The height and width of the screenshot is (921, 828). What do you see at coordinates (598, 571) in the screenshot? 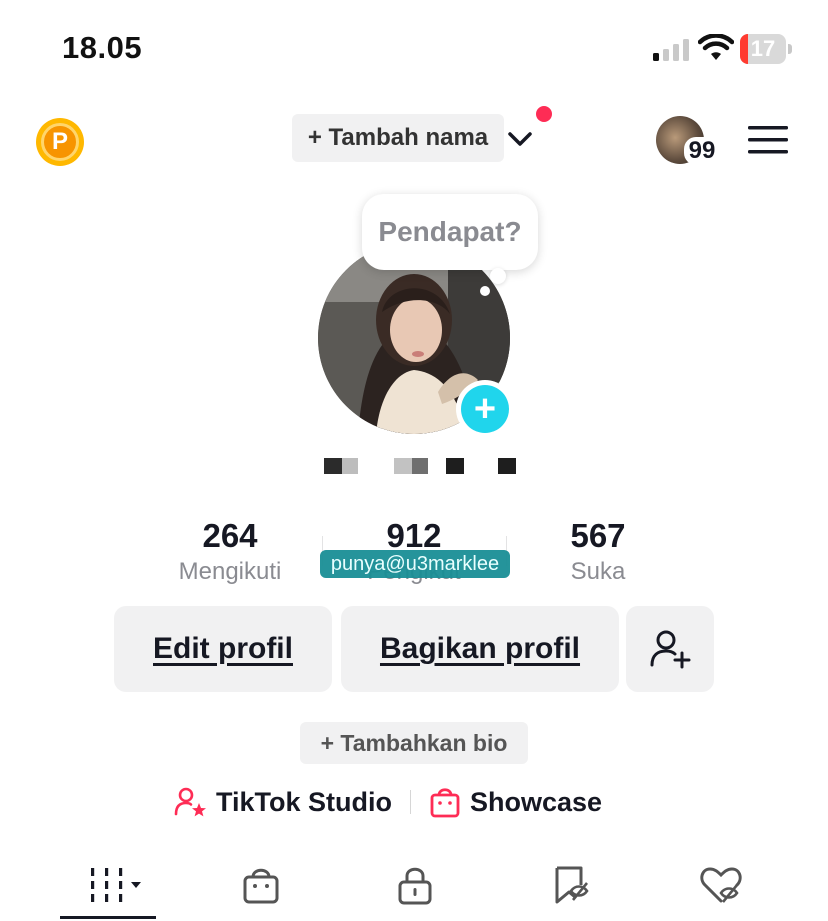
I see `likes-label: Suka` at bounding box center [598, 571].